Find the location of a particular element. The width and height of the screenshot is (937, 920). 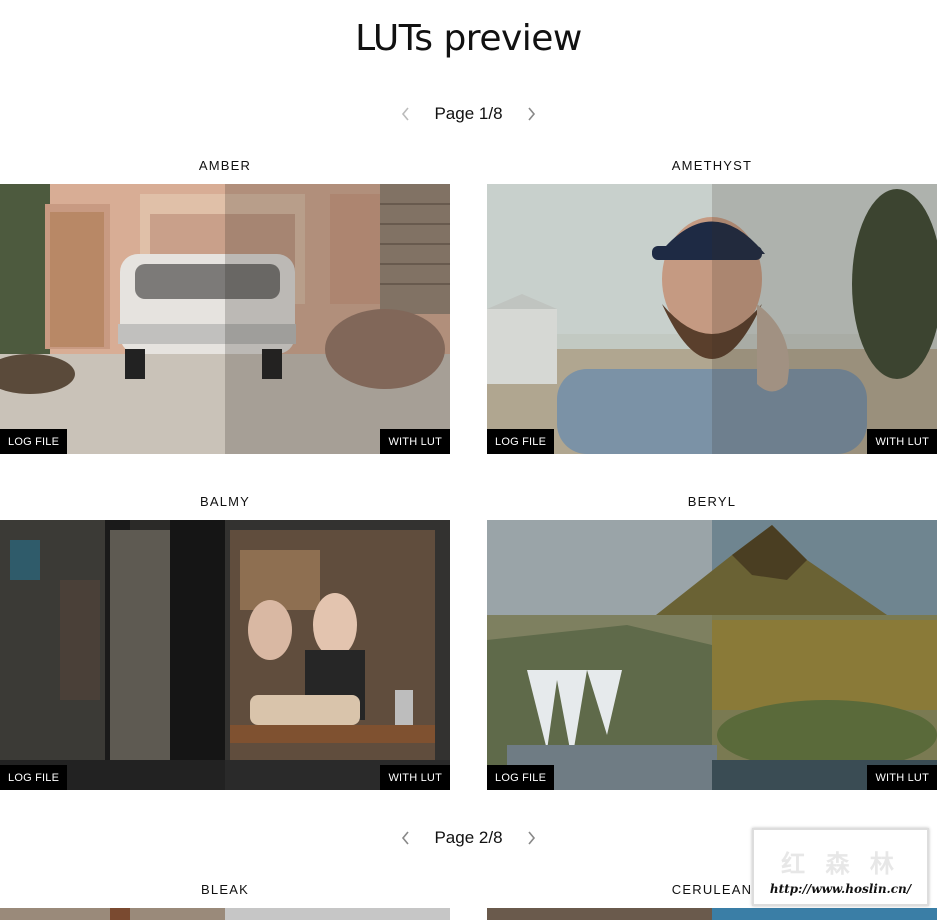

lut-title-amber: AMBER is located at coordinates (225, 165).